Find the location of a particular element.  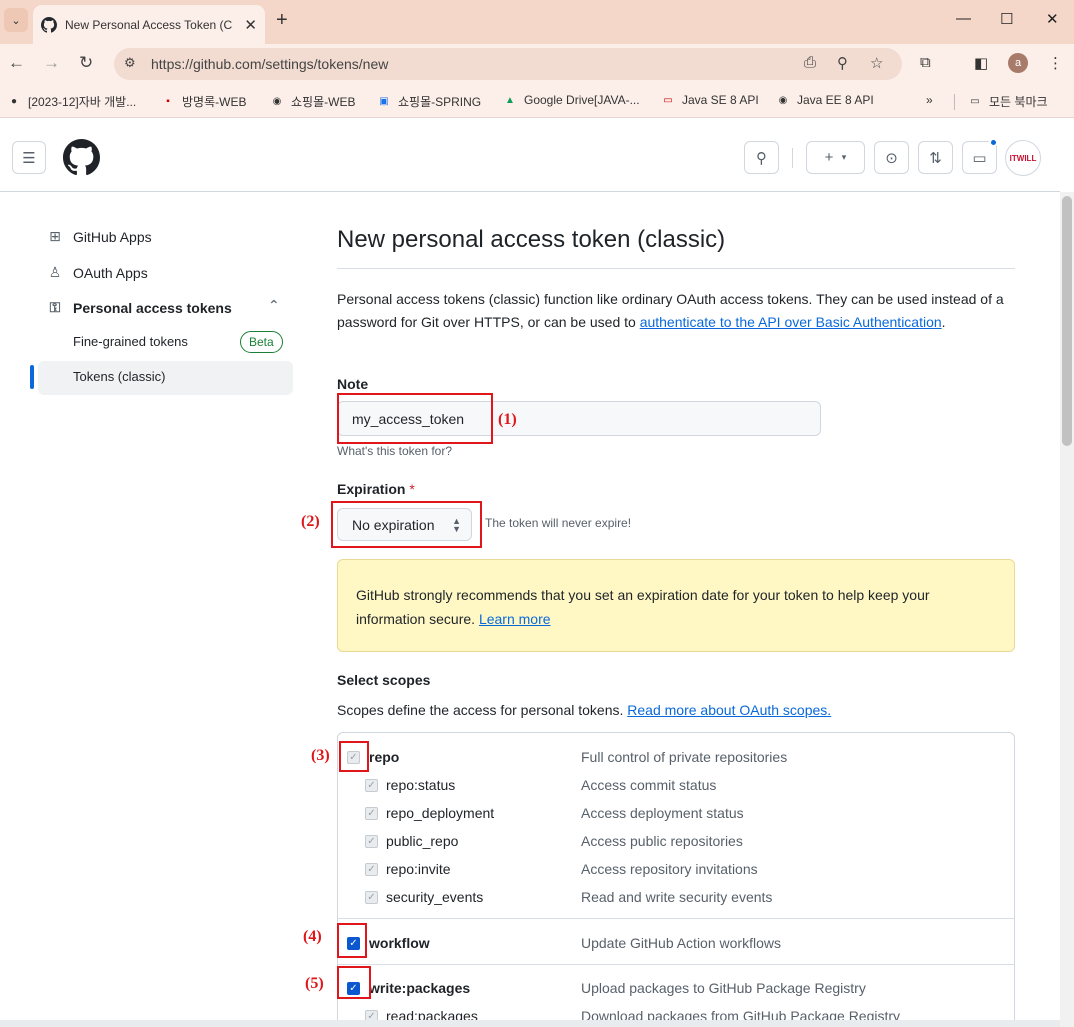

scope-desc: Access commit status is located at coordinates (649, 785).